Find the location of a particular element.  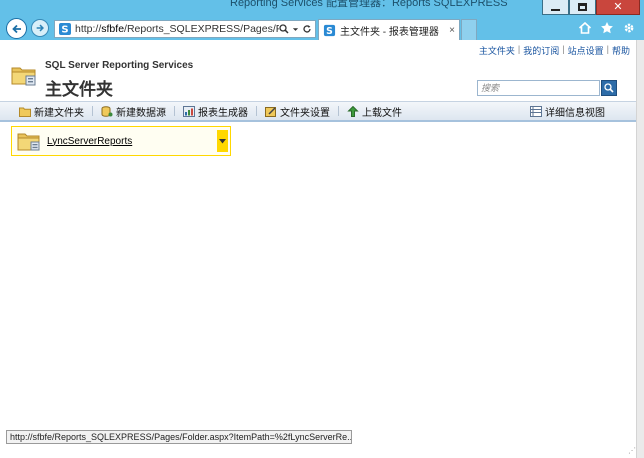

page-title: 主文件夹 is located at coordinates (79, 89).